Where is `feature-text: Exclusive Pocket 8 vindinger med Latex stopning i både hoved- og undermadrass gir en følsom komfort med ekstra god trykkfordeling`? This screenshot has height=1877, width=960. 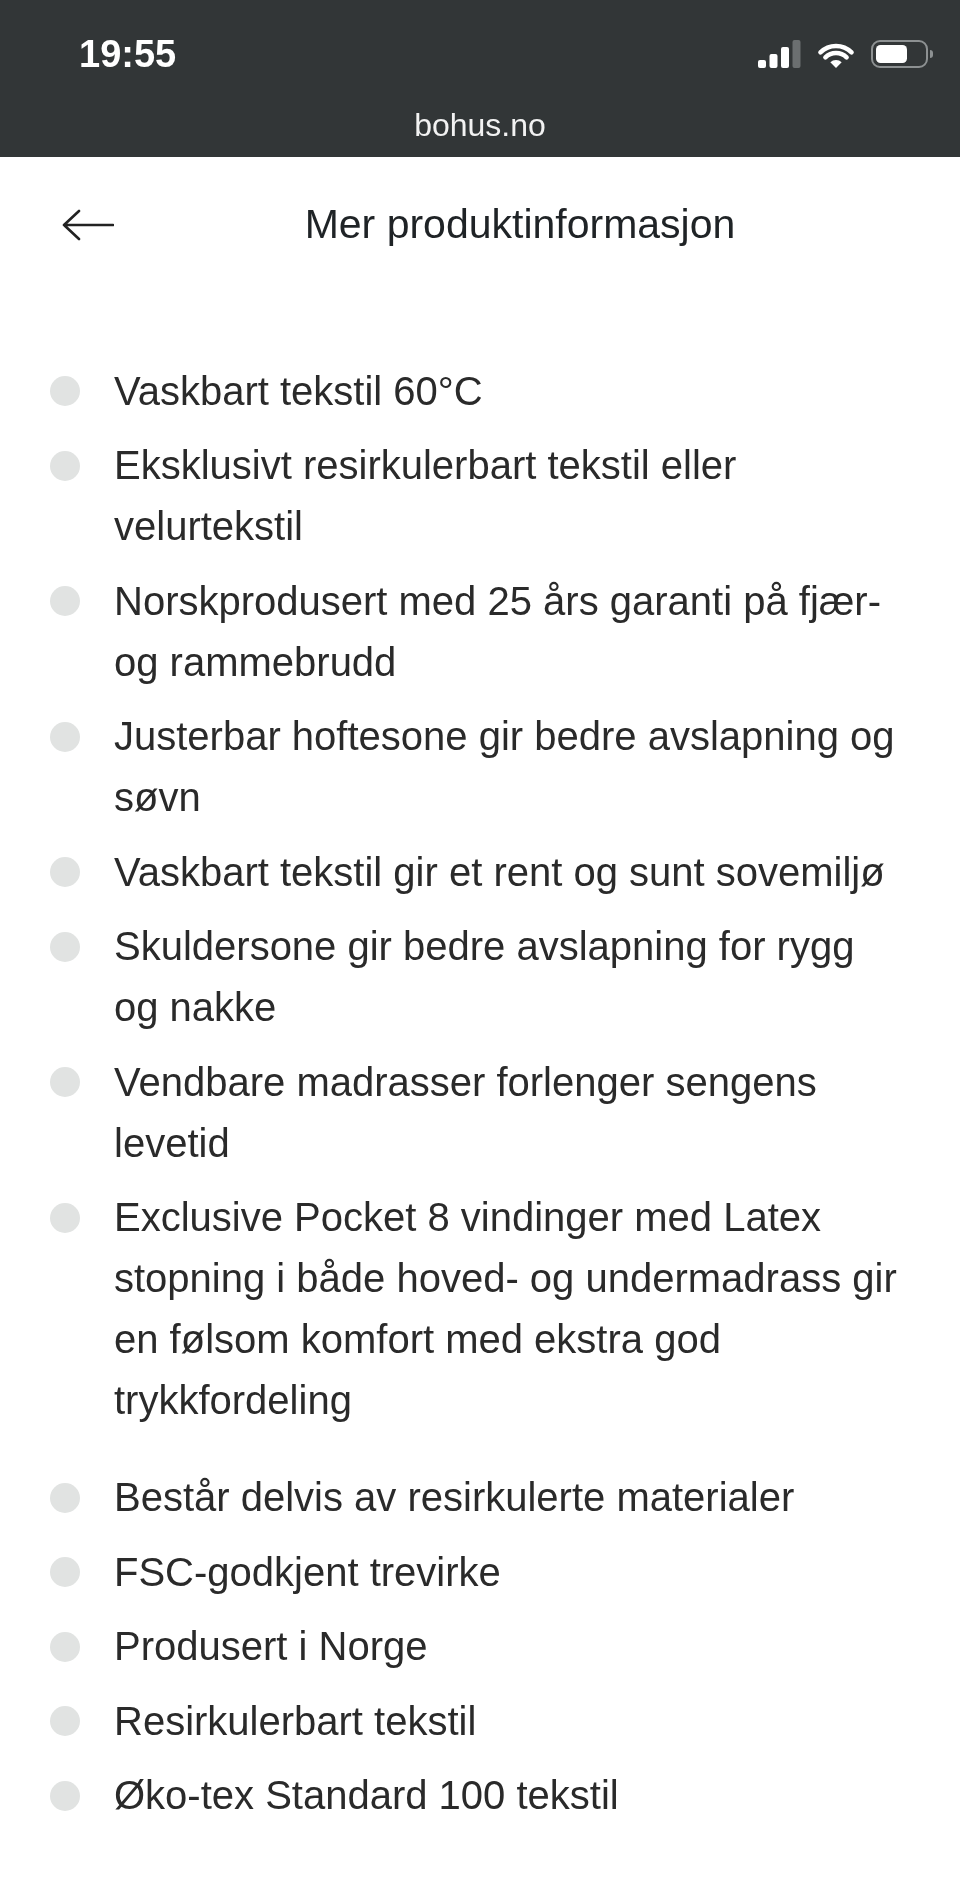 feature-text: Exclusive Pocket 8 vindinger med Latex stopning i både hoved- og undermadrass gir en følsom komfort med ekstra god trykkfordeling is located at coordinates (506, 1309).